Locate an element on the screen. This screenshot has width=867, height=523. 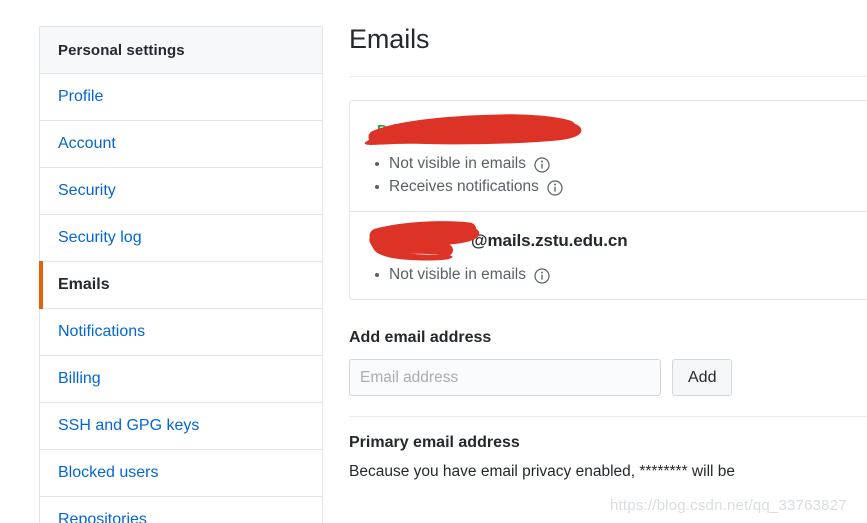
email-entry: @mails.zstu.edu.cn Not visible in emails is located at coordinates (608, 255).